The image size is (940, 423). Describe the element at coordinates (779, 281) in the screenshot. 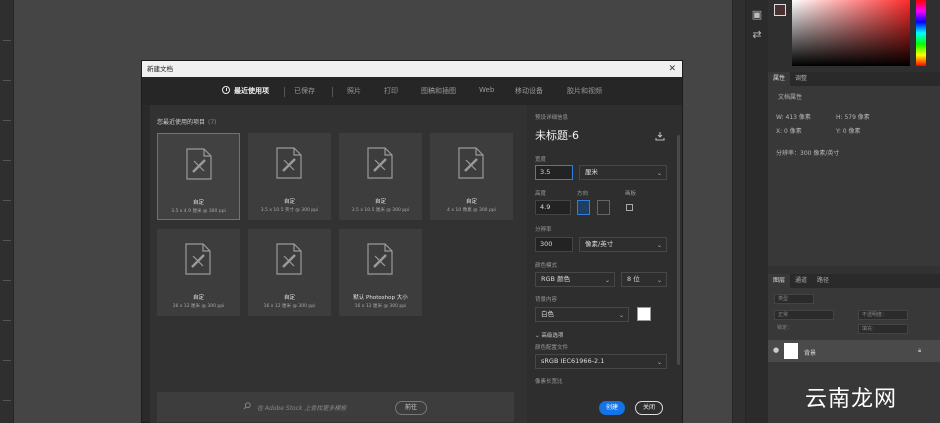

I see `tab-layers: 图层` at that location.